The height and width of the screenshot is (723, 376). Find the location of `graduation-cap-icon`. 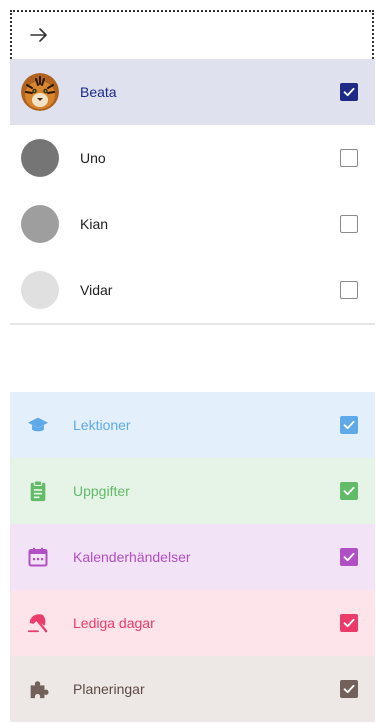

graduation-cap-icon is located at coordinates (38, 424).